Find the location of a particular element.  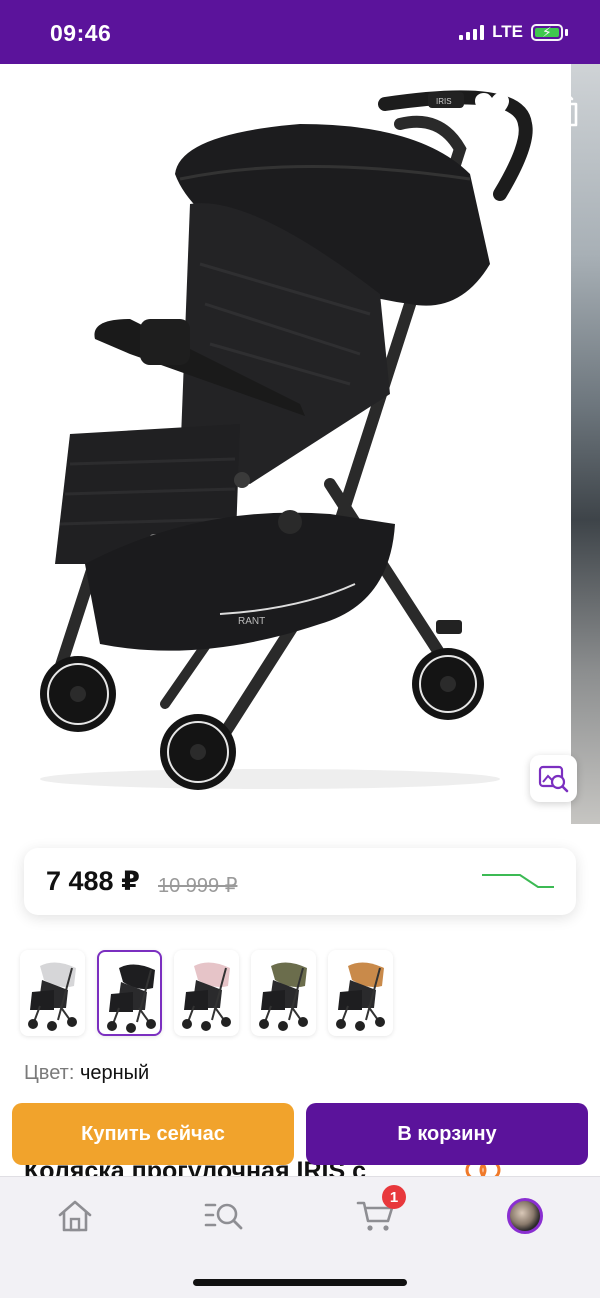

share-icon is located at coordinates (564, 108).